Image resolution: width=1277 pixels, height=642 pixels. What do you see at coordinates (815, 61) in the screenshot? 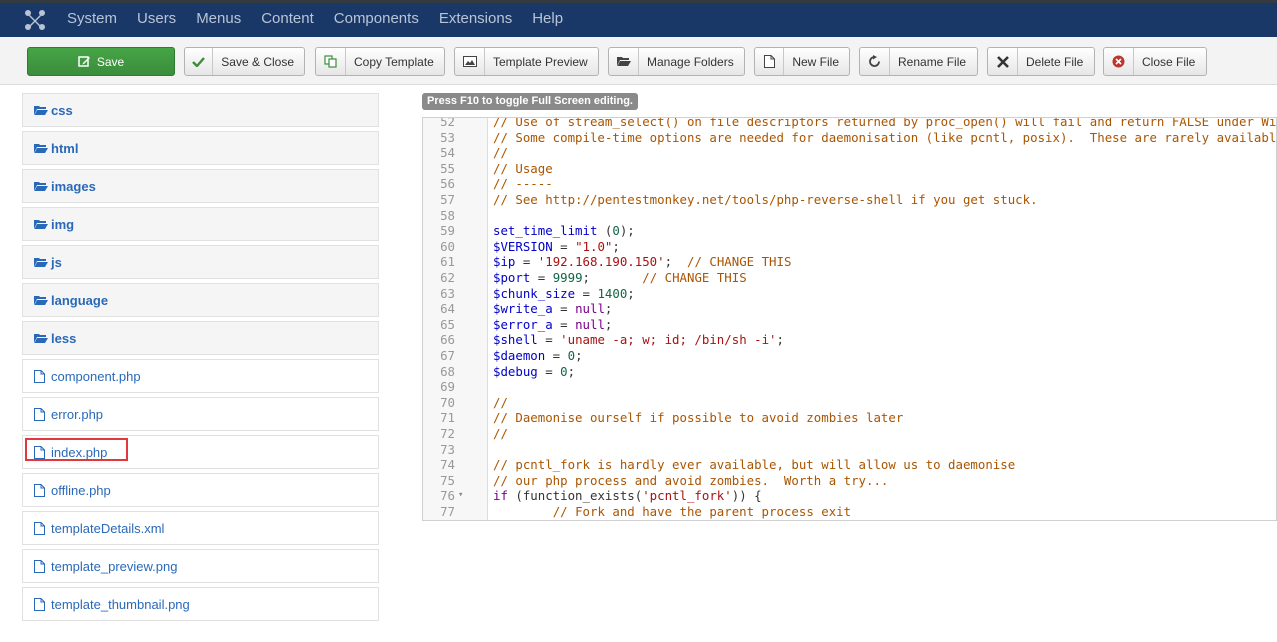
I see `new-file-label: New File` at bounding box center [815, 61].